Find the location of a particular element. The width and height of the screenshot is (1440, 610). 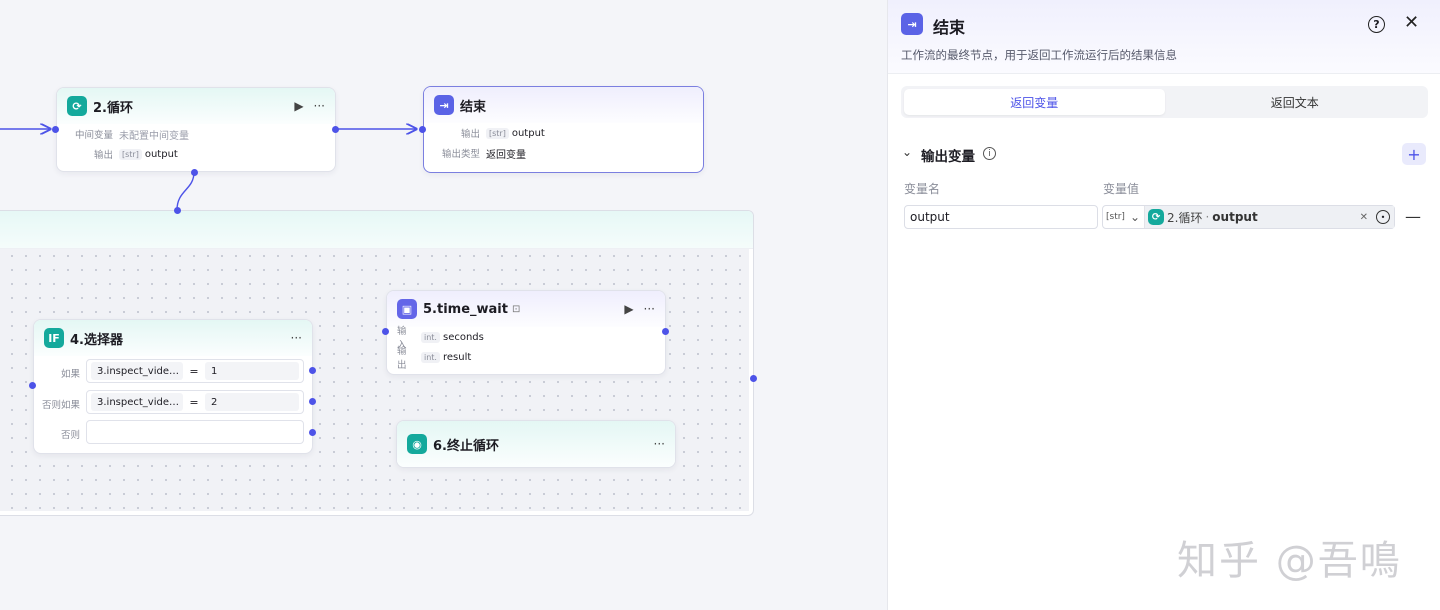

node-loop-row: 中间变量 未配置中间变量 is located at coordinates (196, 134).